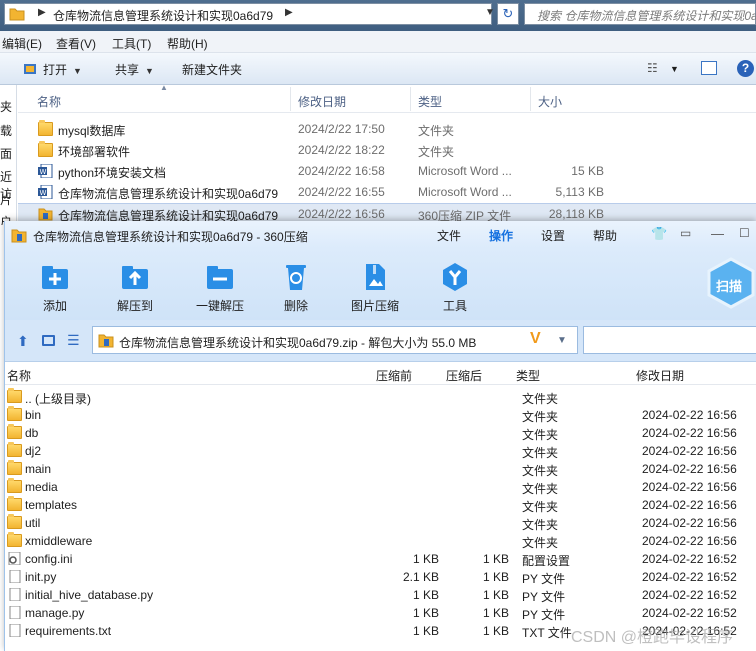 The image size is (756, 651). I want to click on refresh-button: ↻, so click(508, 14).